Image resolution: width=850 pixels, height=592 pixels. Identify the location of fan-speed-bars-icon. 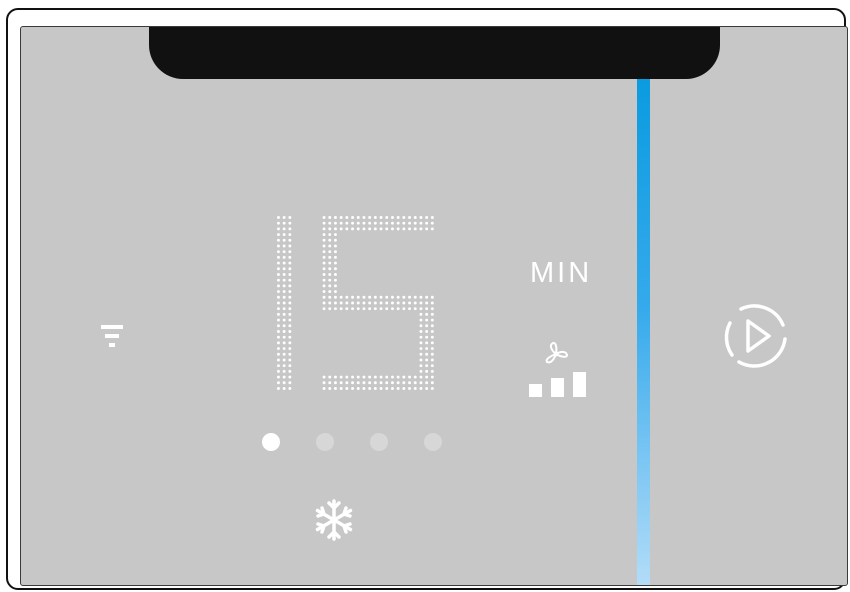
(557, 384).